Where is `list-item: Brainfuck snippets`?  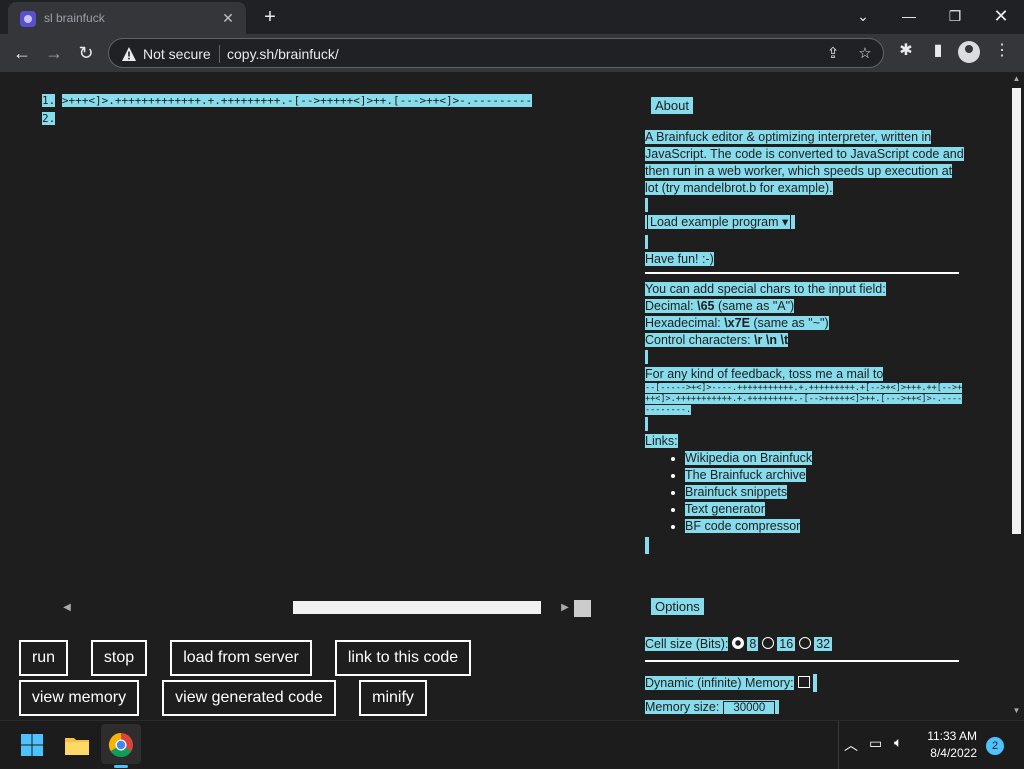
list-item: Brainfuck snippets is located at coordinates (825, 492).